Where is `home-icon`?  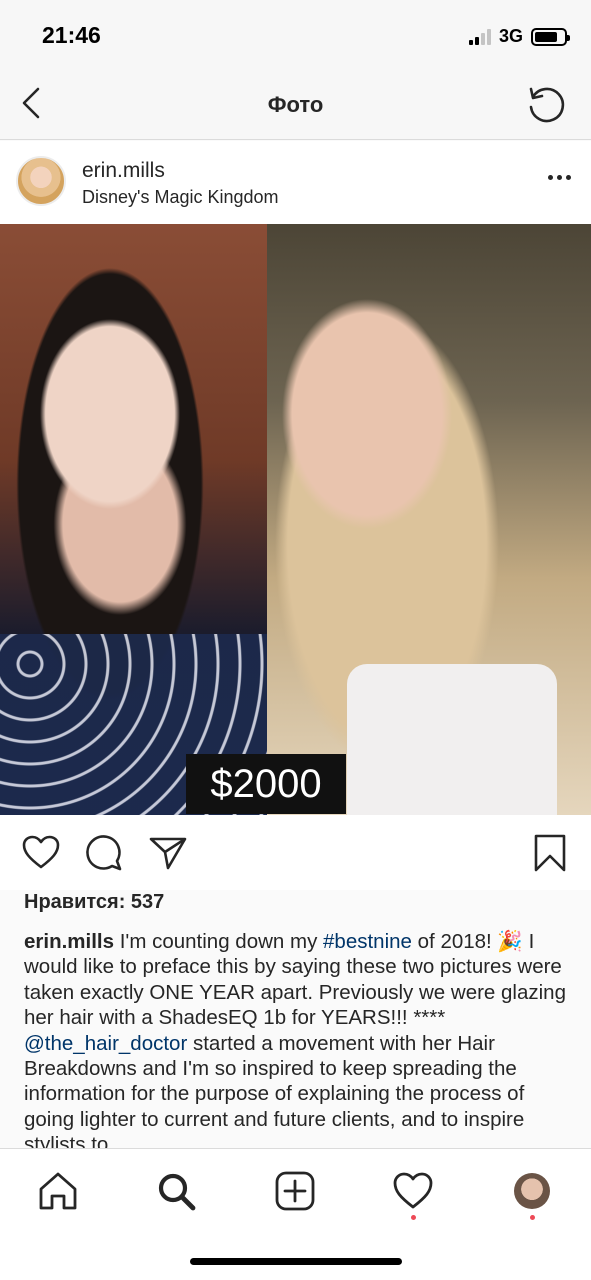
home-icon is located at coordinates (58, 1191).